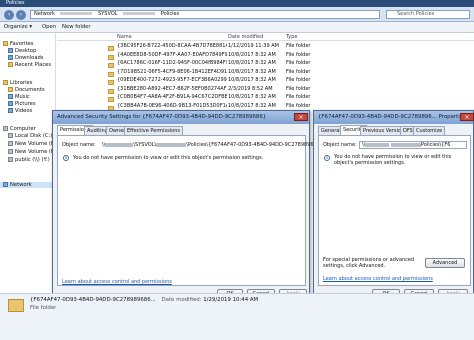  What do you see at coordinates (22, 104) in the screenshot?
I see `nav-pictures: Pictures` at bounding box center [22, 104].